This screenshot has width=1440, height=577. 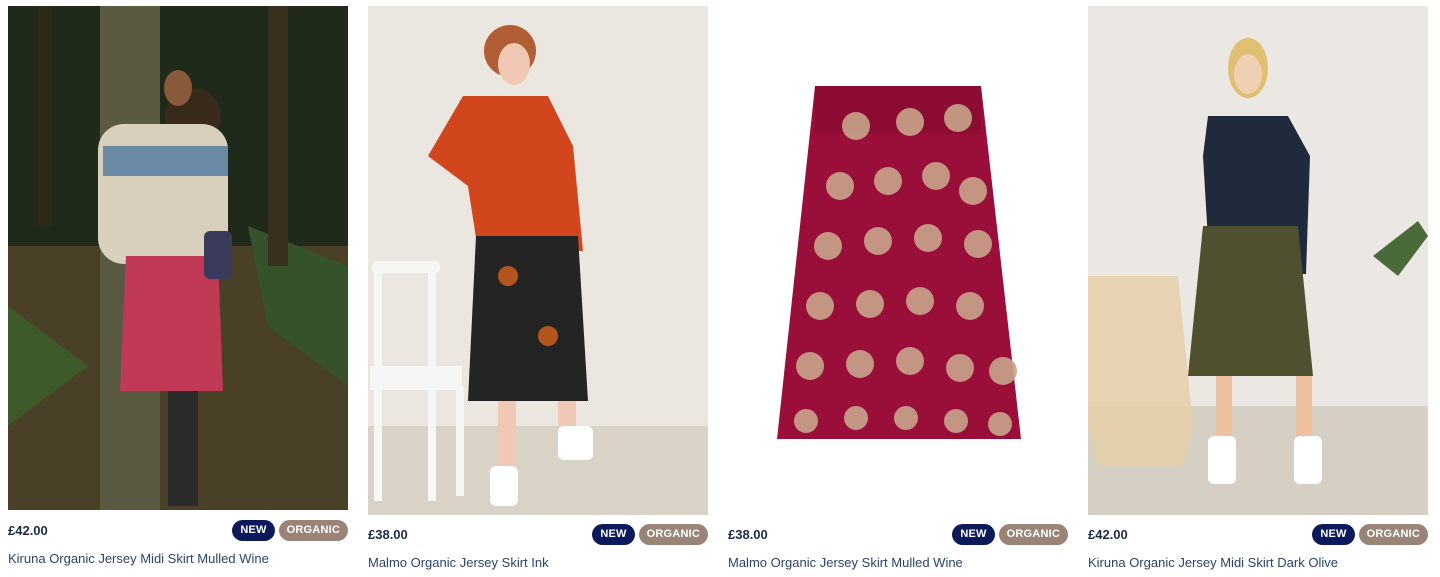 What do you see at coordinates (458, 562) in the screenshot?
I see `product-title-link: Malmo Organic Jersey Skirt Ink` at bounding box center [458, 562].